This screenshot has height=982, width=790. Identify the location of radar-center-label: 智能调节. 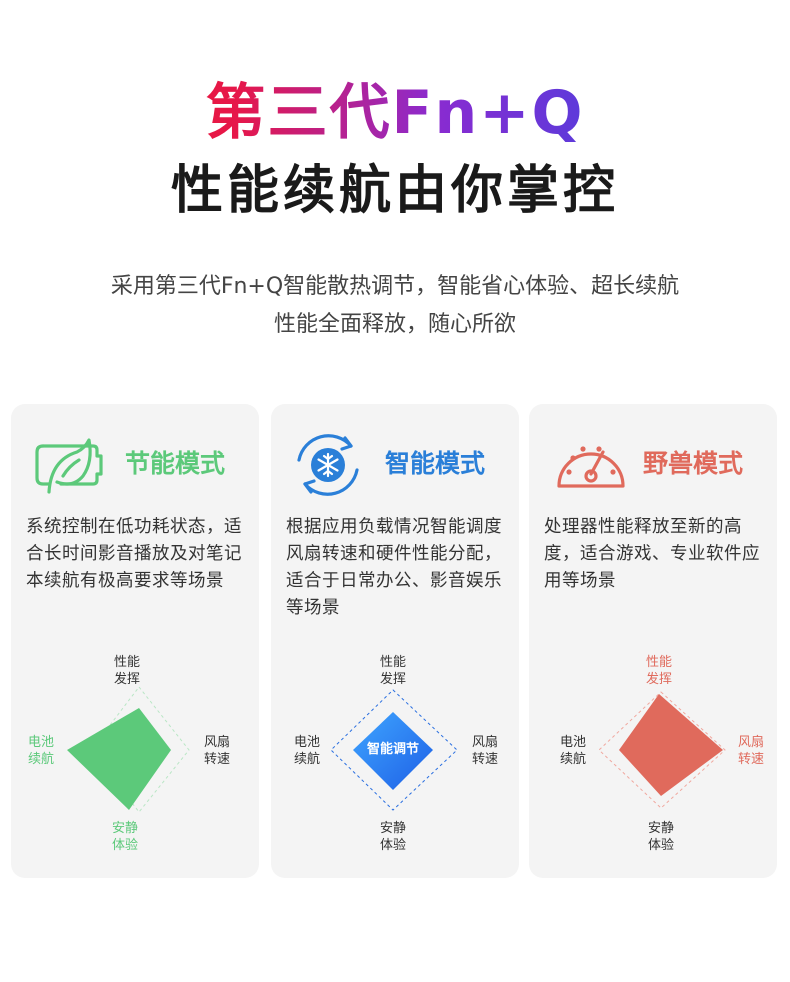
(392, 749).